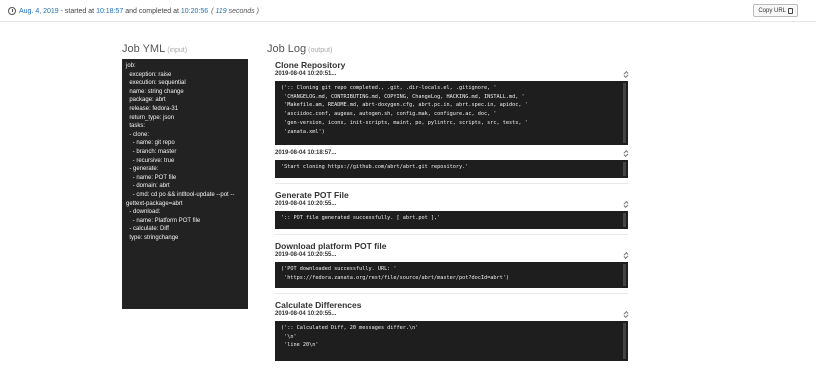 This screenshot has height=381, width=816. What do you see at coordinates (144, 49) in the screenshot?
I see `job-yml-title: Job YML` at bounding box center [144, 49].